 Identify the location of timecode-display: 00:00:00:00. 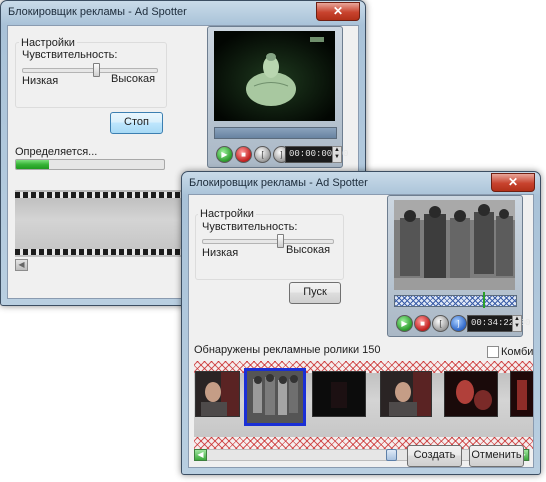
(316, 154).